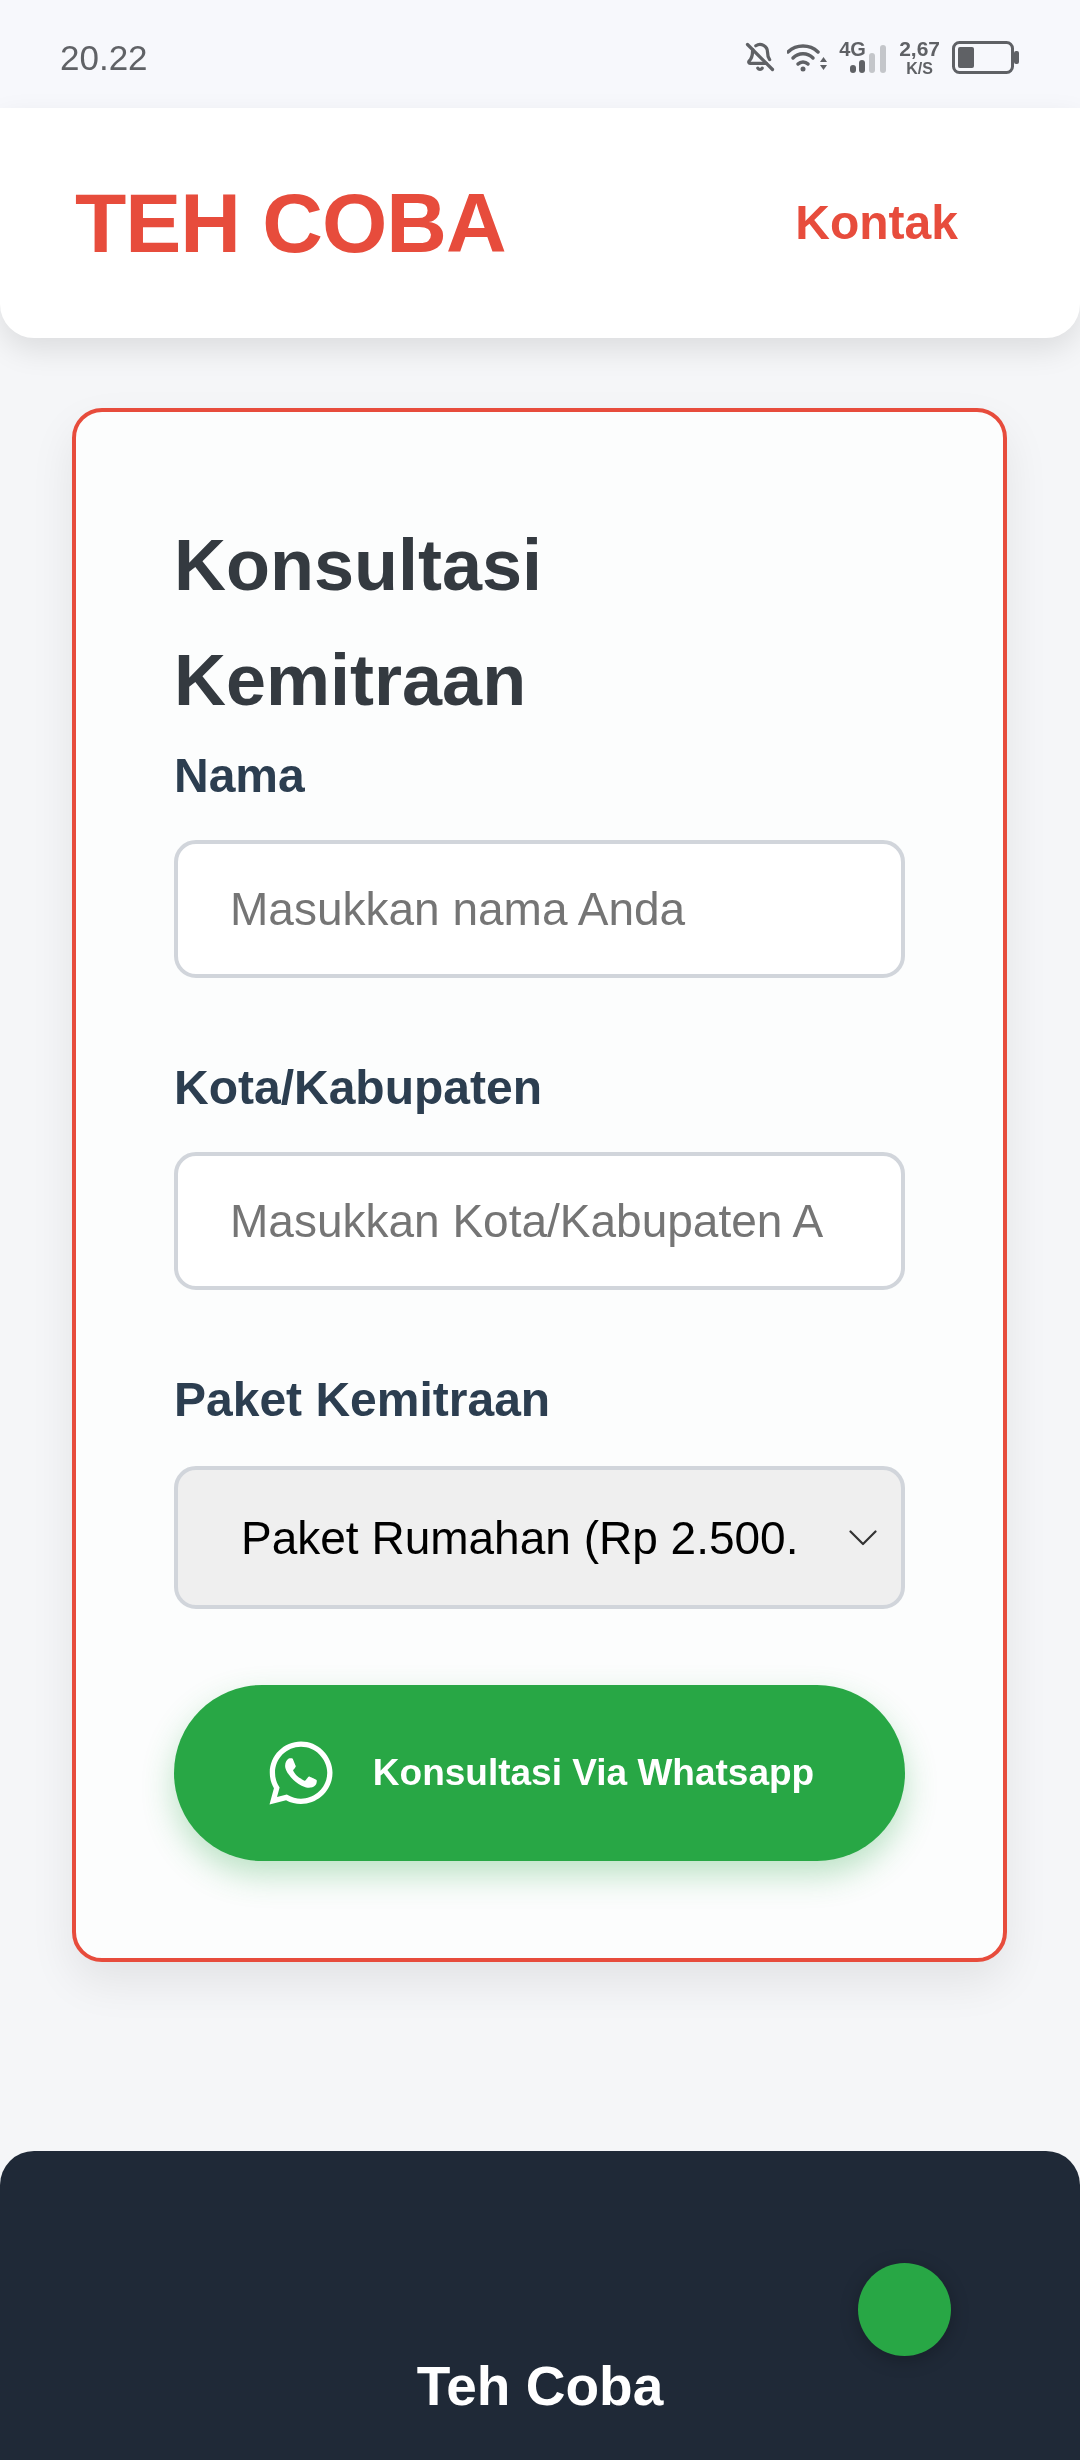 The width and height of the screenshot is (1080, 2460). What do you see at coordinates (919, 68) in the screenshot?
I see `data-speed-unit: K/S` at bounding box center [919, 68].